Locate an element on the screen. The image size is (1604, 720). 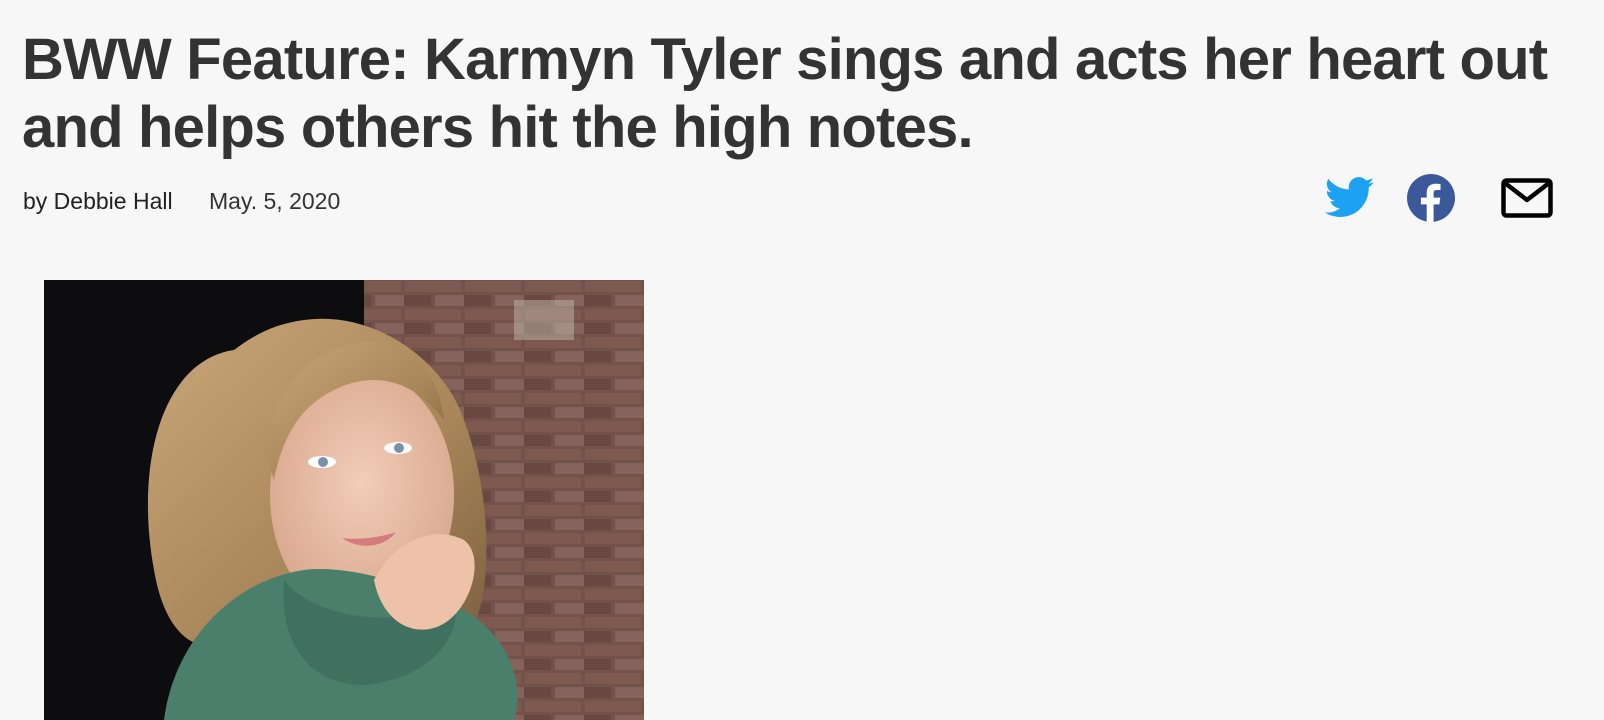
facebook-circle-icon is located at coordinates (1431, 198).